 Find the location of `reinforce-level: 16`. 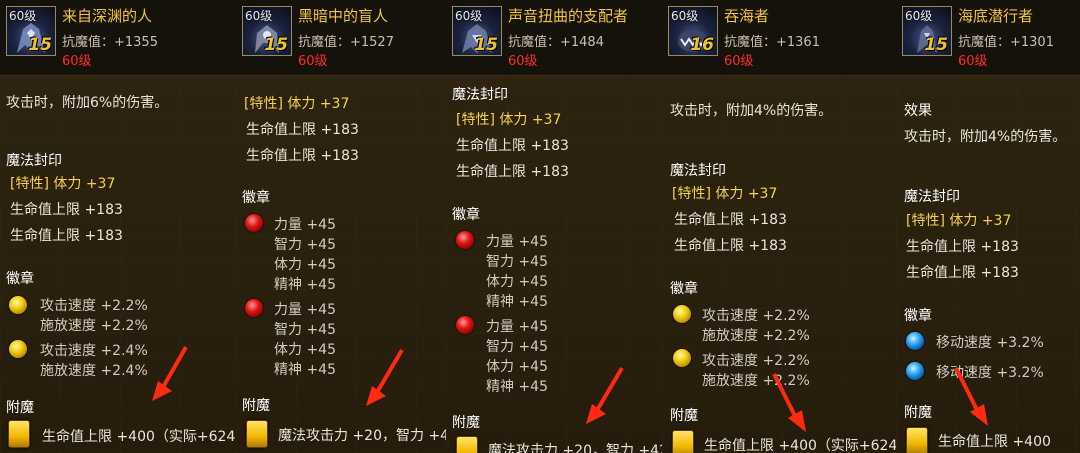

reinforce-level: 16 is located at coordinates (702, 45).